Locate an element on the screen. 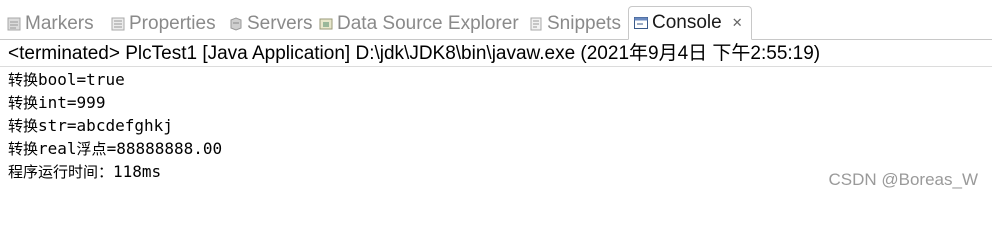 This screenshot has width=992, height=240. console-line: 程序运行时间：118ms is located at coordinates (85, 171).